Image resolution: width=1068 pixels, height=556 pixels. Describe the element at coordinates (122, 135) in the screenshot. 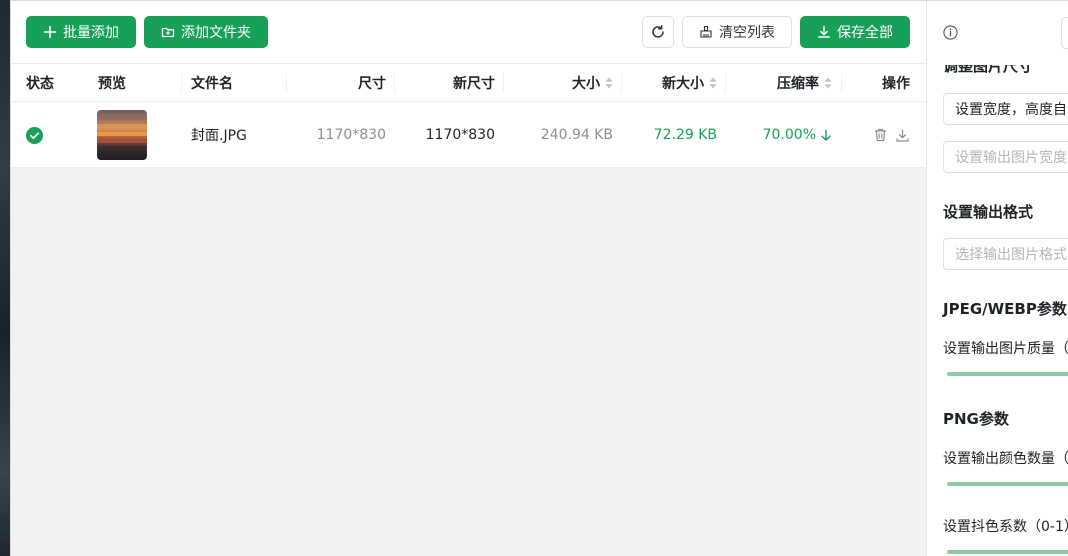

I see `image-thumbnail` at that location.